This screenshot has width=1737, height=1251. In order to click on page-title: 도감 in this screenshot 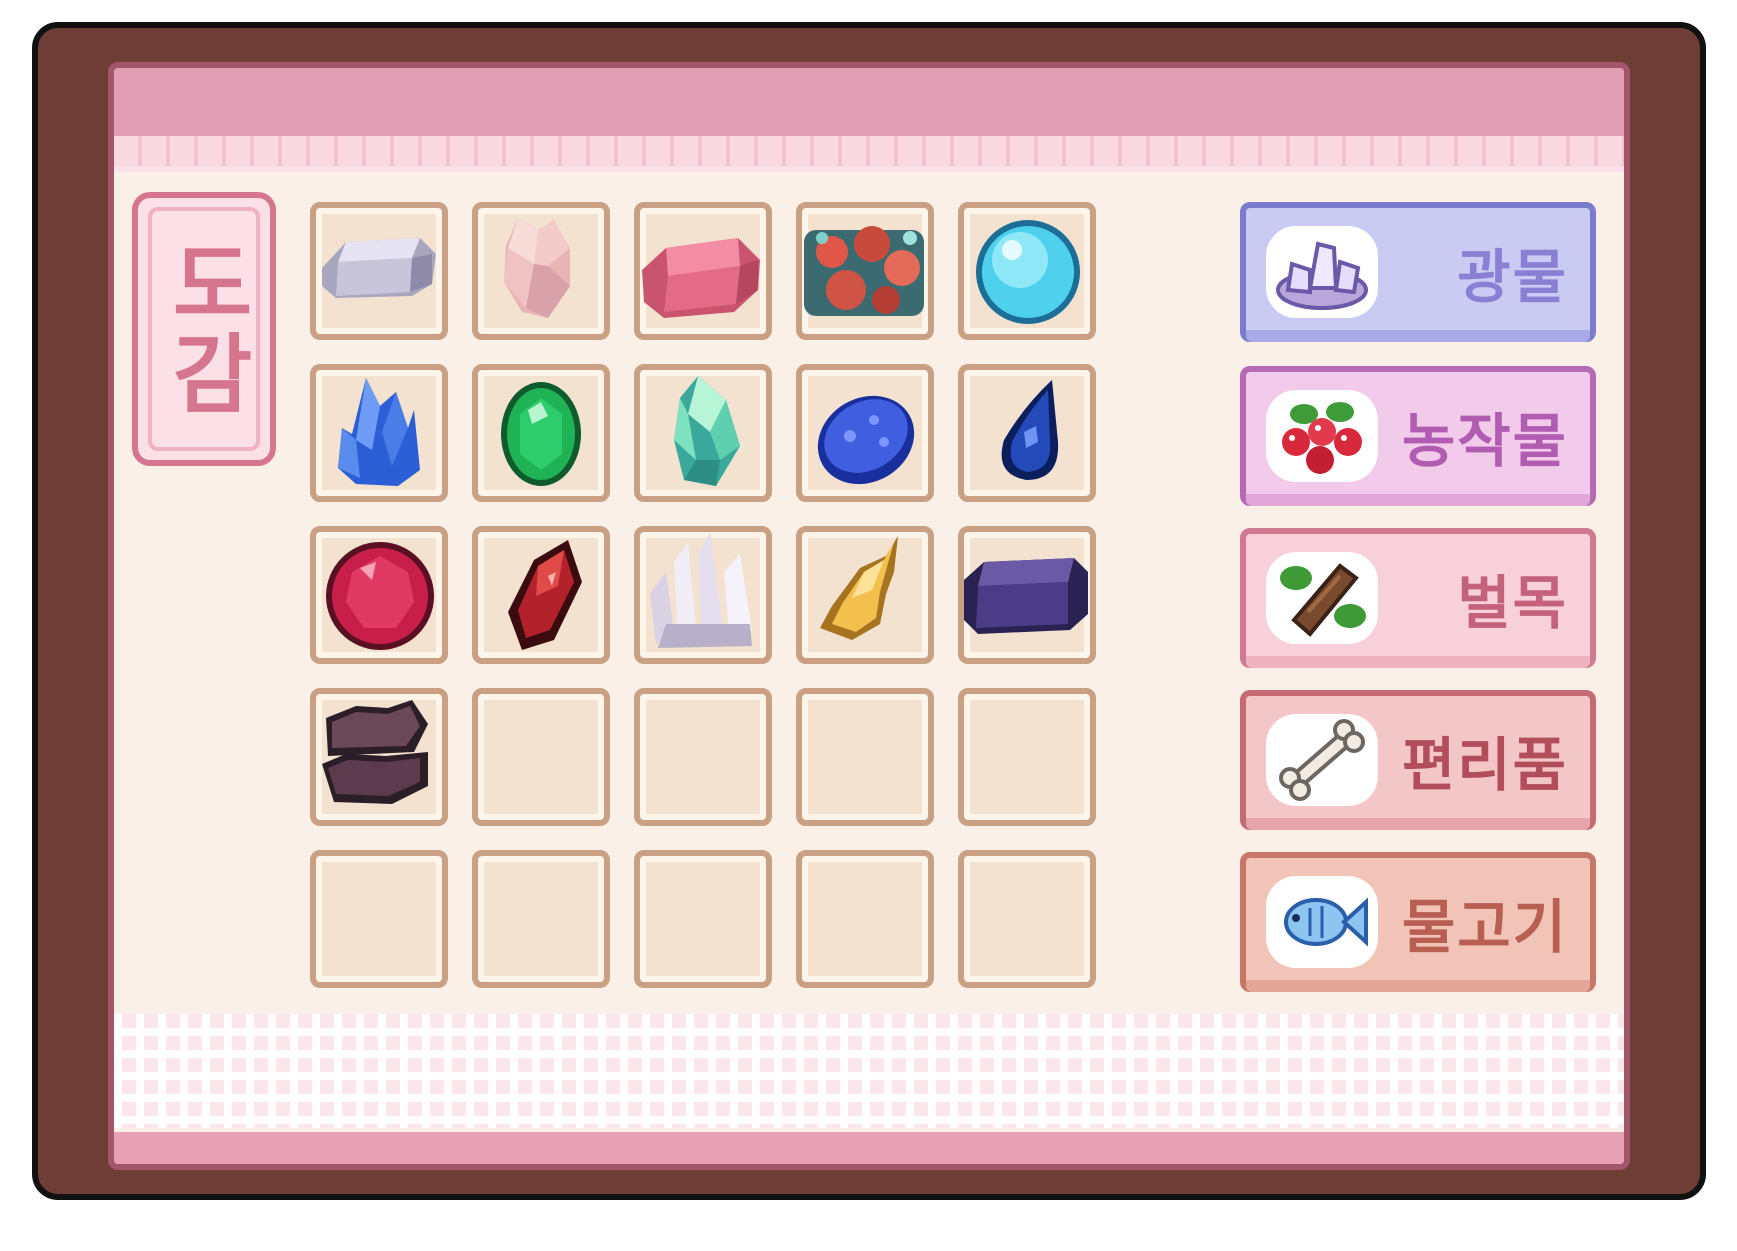, I will do `click(204, 329)`.